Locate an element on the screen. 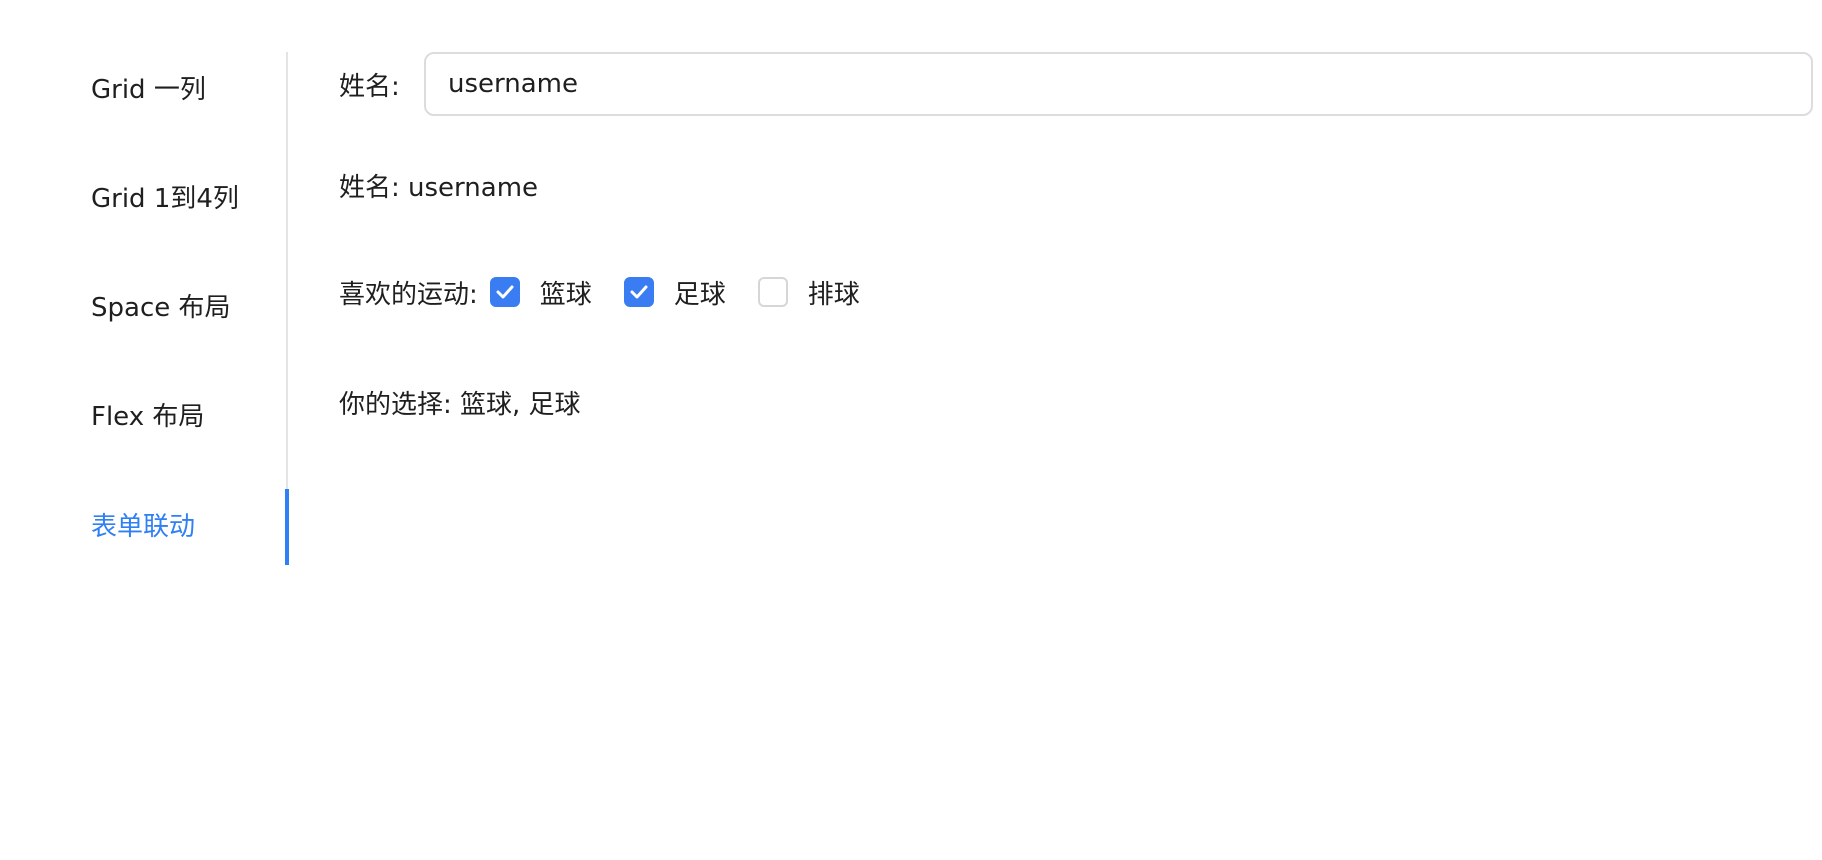 The height and width of the screenshot is (860, 1822). checkbox-option-basketball: 篮球 is located at coordinates (540, 292).